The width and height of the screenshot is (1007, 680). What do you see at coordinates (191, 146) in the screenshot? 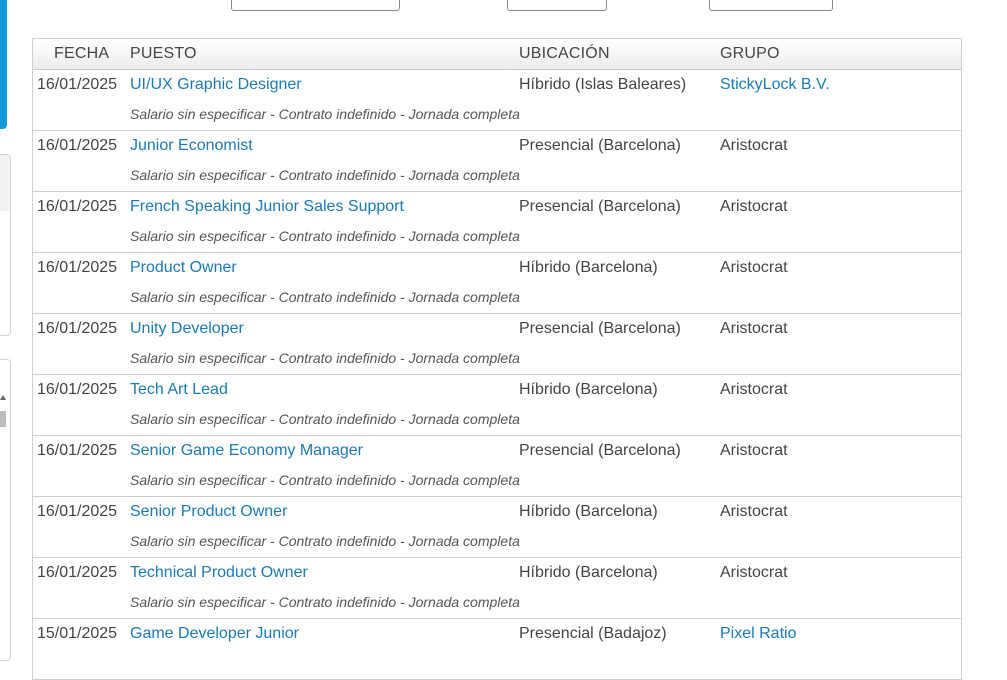
I see `job-title-link: Junior Economist` at bounding box center [191, 146].